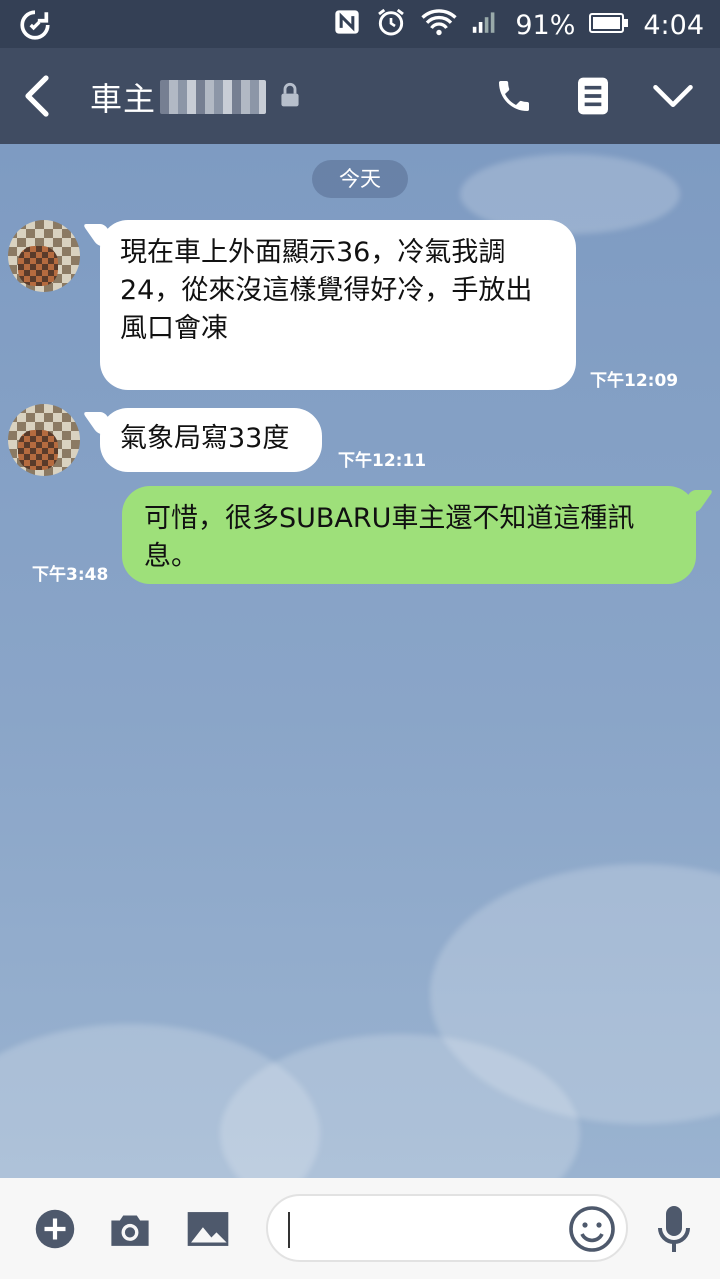  Describe the element at coordinates (130, 1231) in the screenshot. I see `camera-icon` at that location.